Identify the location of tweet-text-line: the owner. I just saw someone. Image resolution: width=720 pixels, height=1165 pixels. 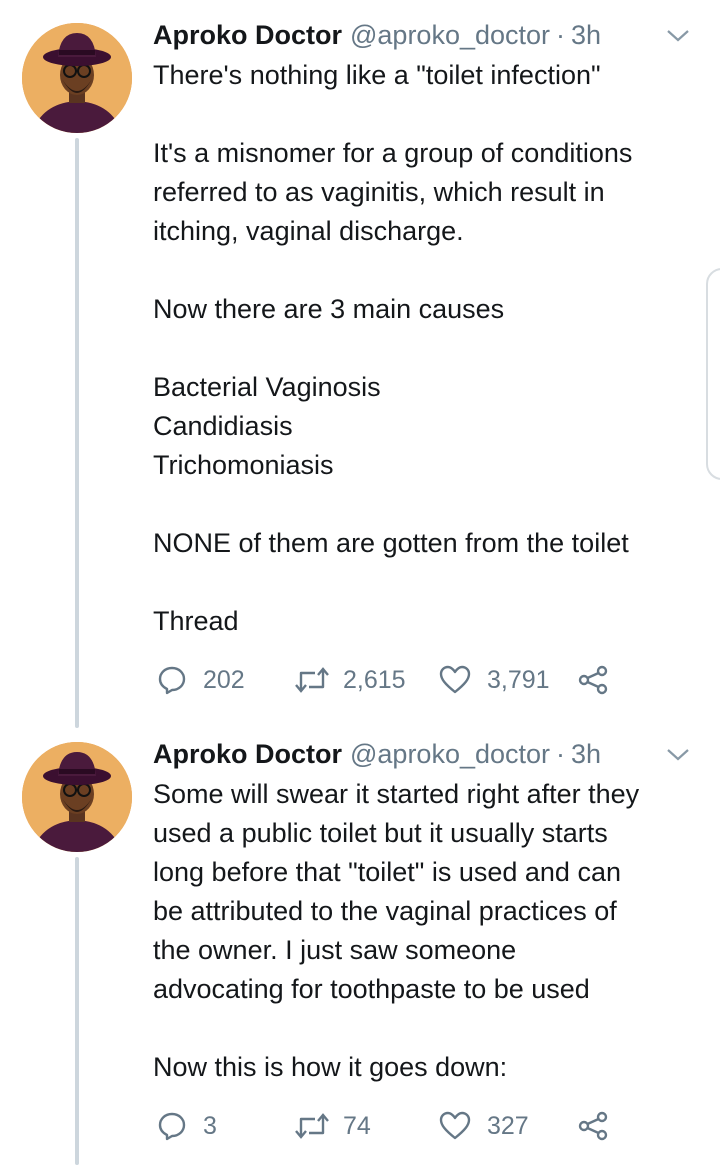
(335, 950).